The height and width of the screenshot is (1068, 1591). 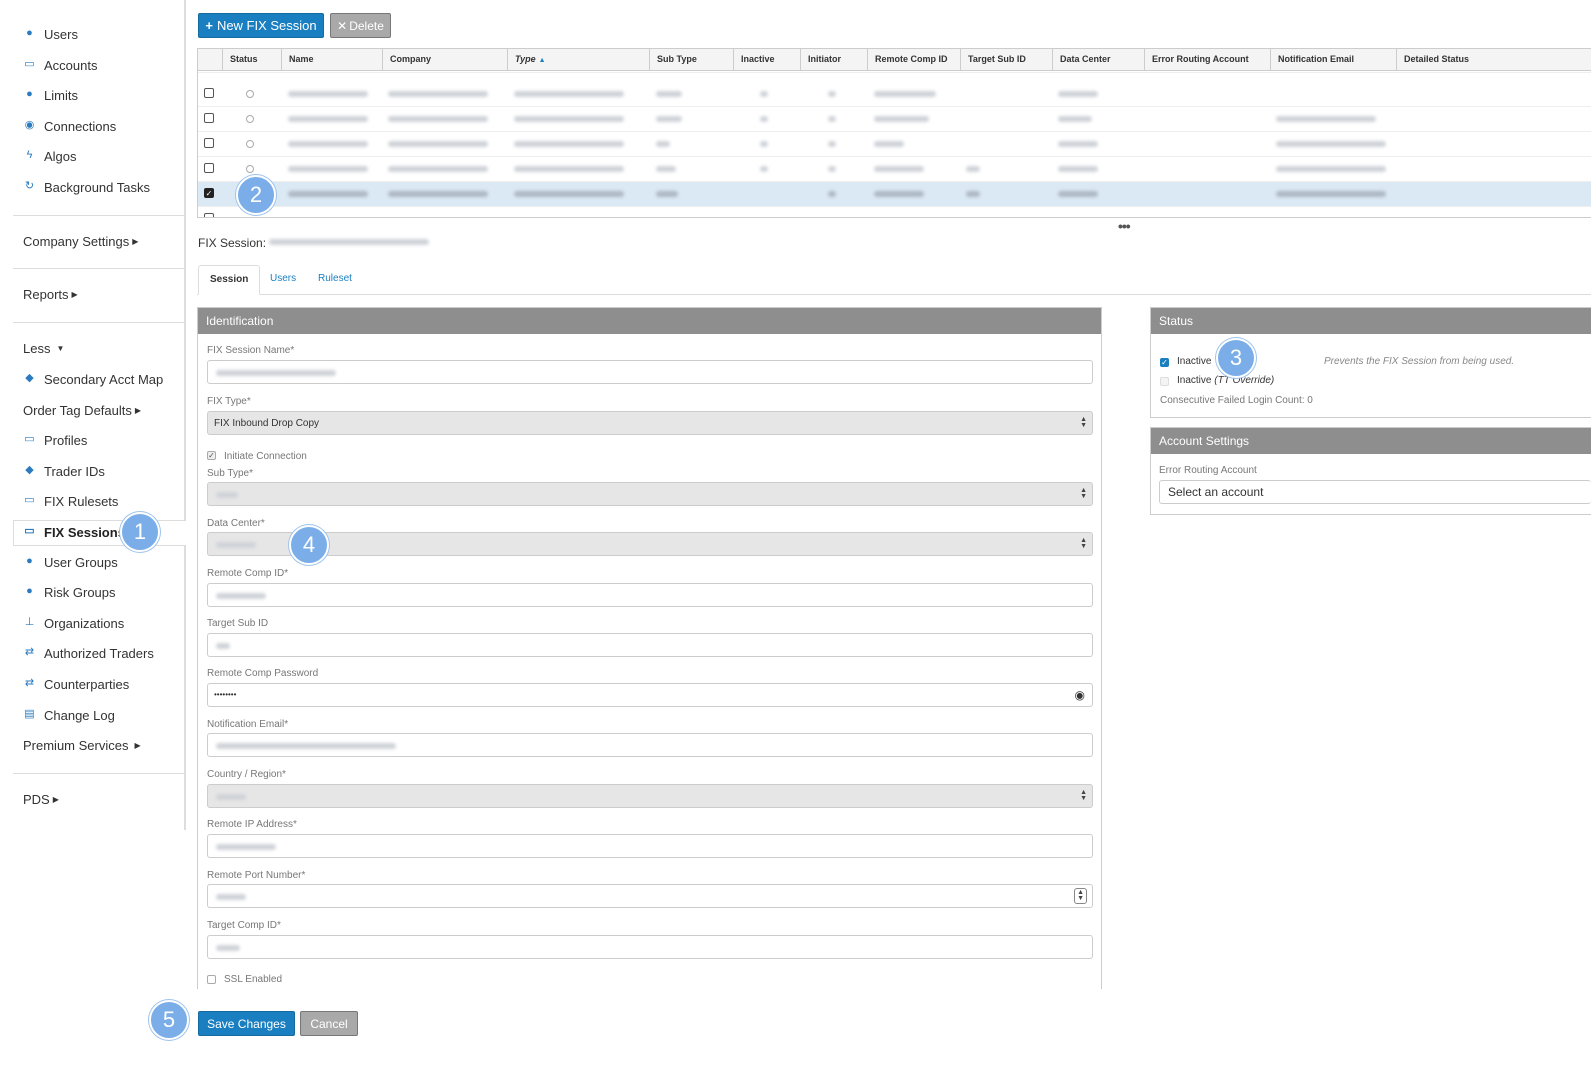 I want to click on sidebar-item-profiles: ▭ Profiles, so click(x=55, y=440).